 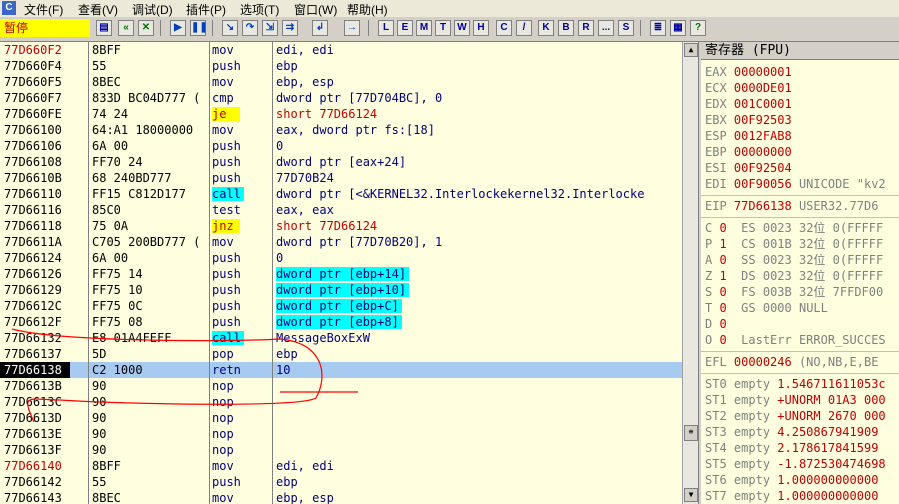 What do you see at coordinates (752, 72) in the screenshot?
I see `register-row: EAX 00000001` at bounding box center [752, 72].